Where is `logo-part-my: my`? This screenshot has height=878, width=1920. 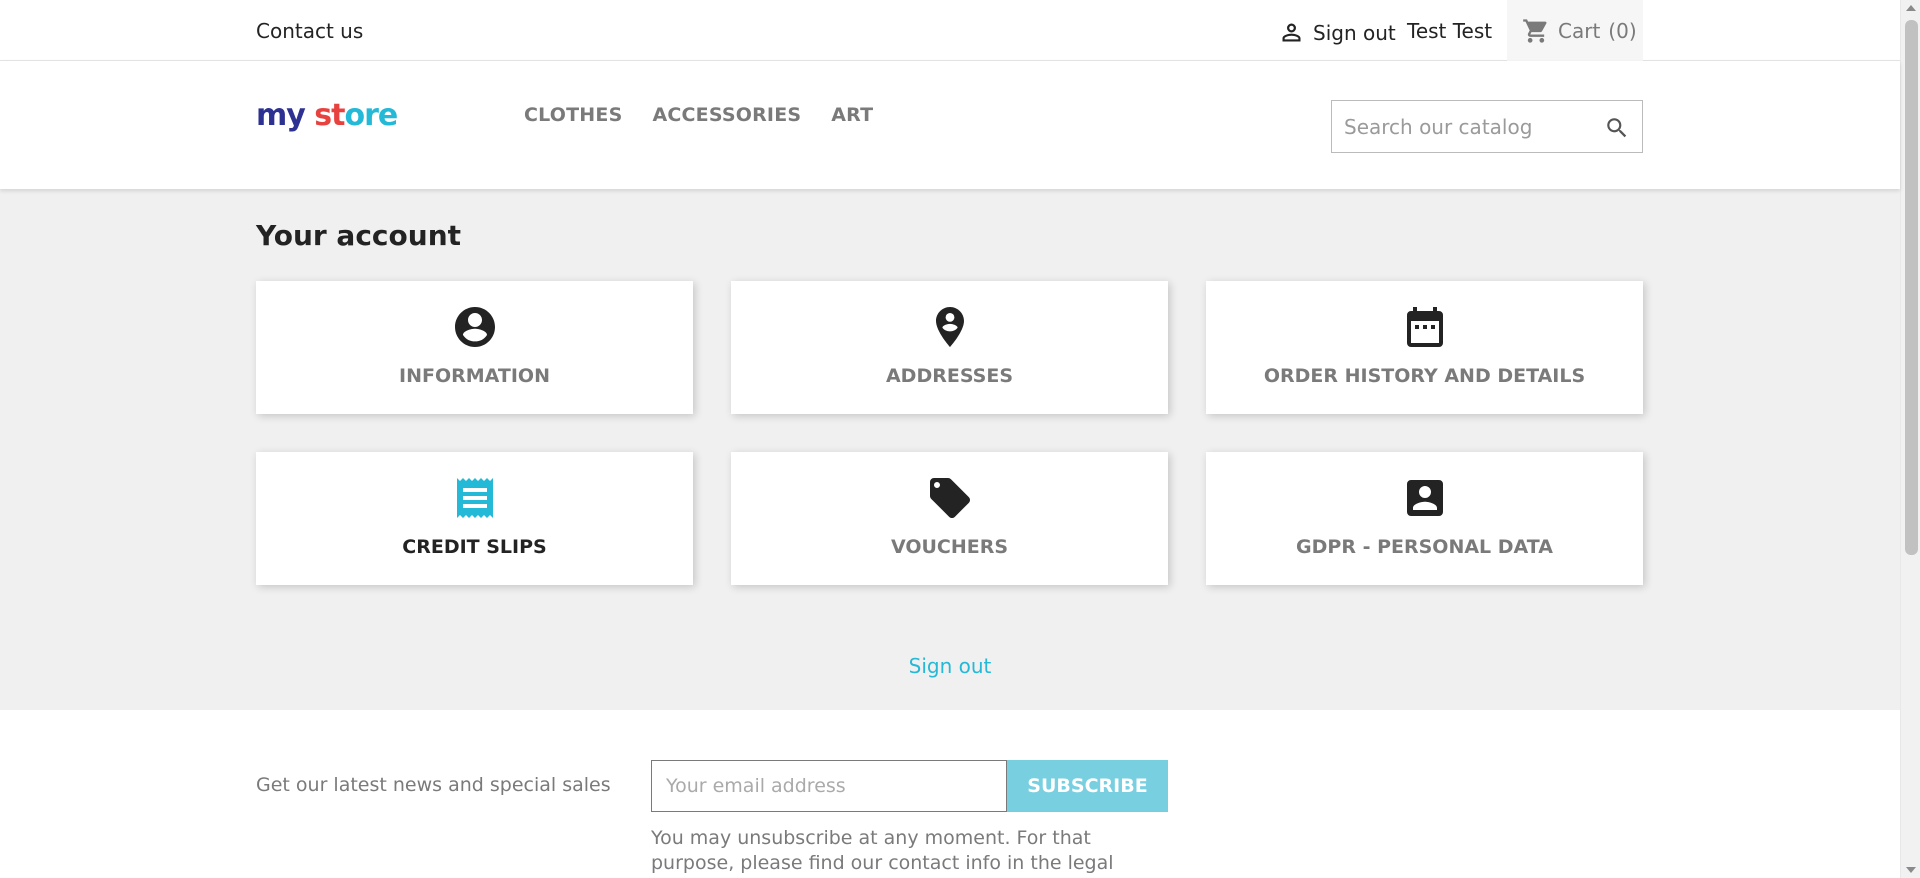
logo-part-my: my is located at coordinates (281, 115).